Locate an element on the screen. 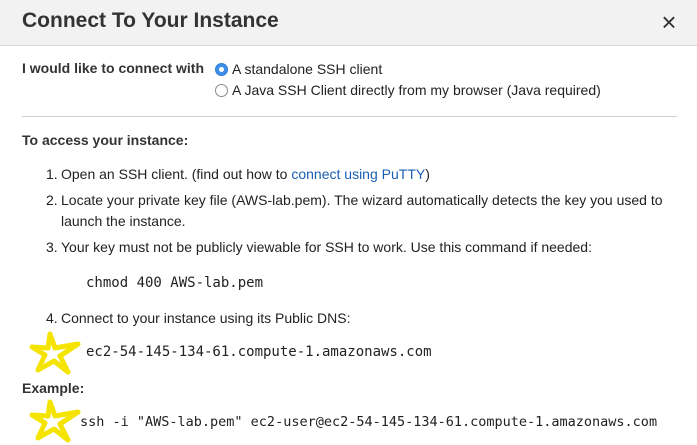 The height and width of the screenshot is (445, 697). chmod-command: chmod 400 AWS-lab.pem is located at coordinates (175, 283).